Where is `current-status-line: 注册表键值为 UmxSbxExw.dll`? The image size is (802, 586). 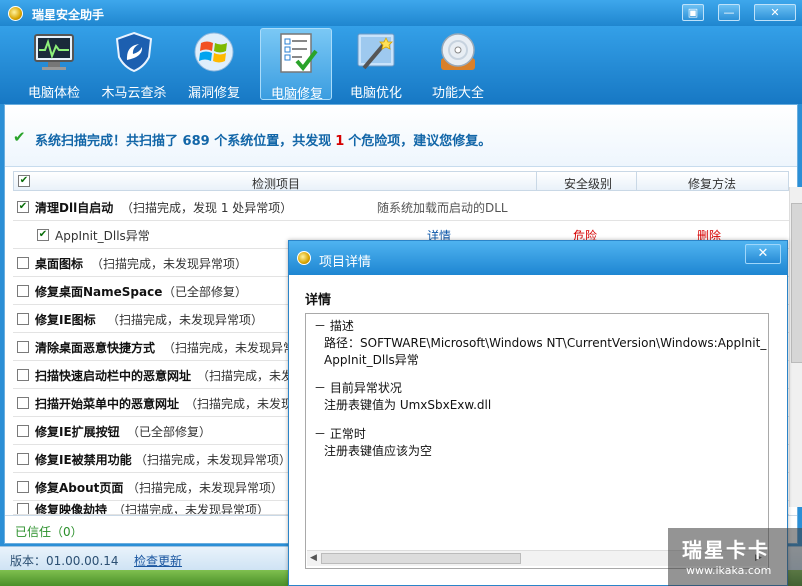 current-status-line: 注册表键值为 UmxSbxExw.dll is located at coordinates (408, 405).